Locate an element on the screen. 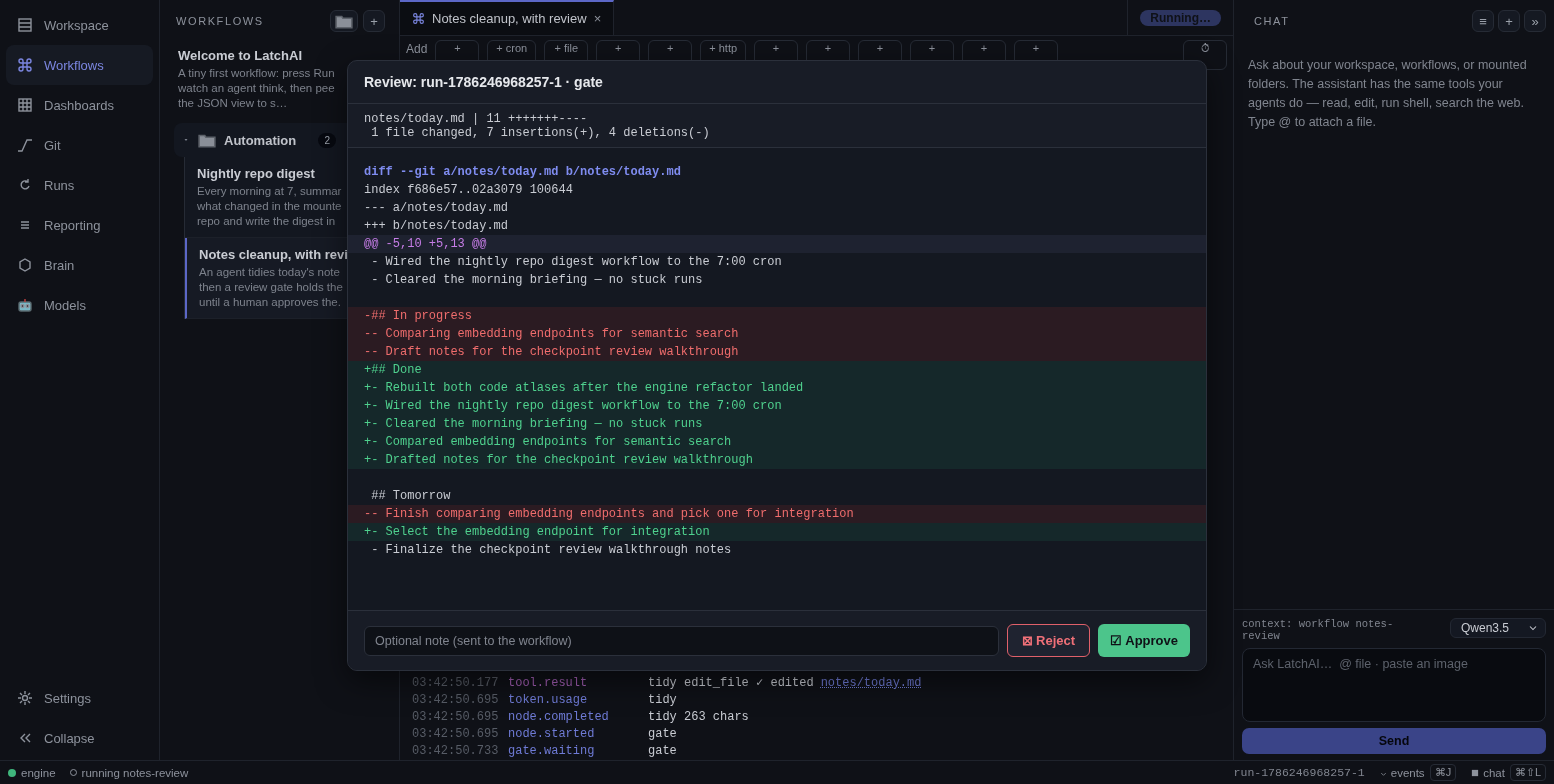  context-label: context: workflow notes-review is located at coordinates (1318, 630).